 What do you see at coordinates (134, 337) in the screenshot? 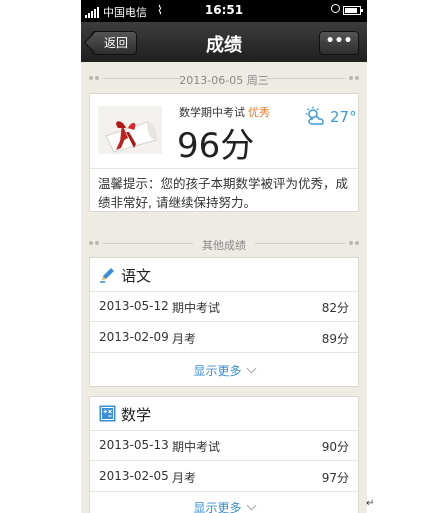
I see `record-date: 2013-02-09` at bounding box center [134, 337].